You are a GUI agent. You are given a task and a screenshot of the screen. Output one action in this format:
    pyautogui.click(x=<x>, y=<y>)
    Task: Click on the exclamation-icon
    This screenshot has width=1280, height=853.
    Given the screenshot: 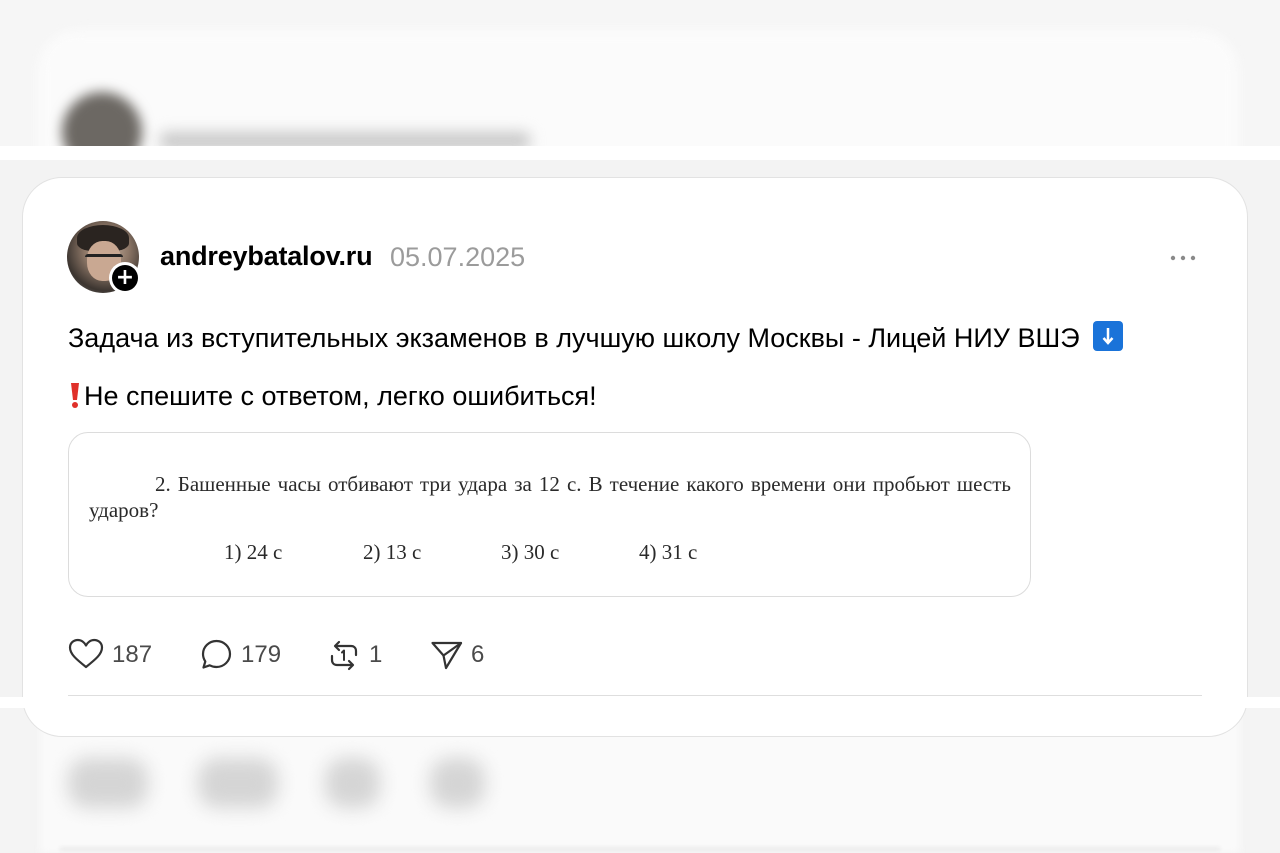 What is the action you would take?
    pyautogui.click(x=75, y=395)
    